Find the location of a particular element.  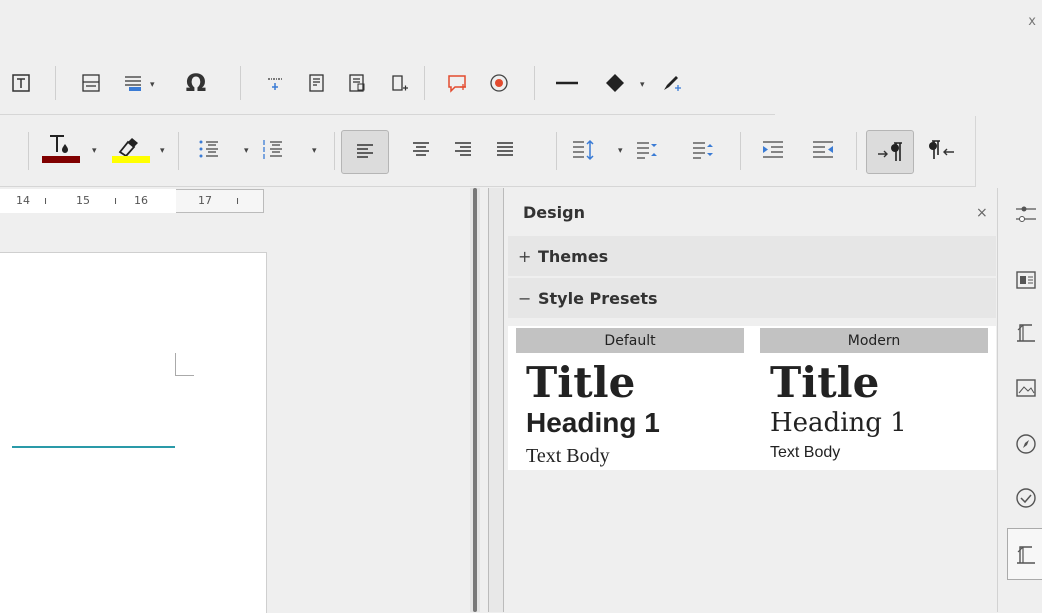

shapes-icon is located at coordinates (615, 83).